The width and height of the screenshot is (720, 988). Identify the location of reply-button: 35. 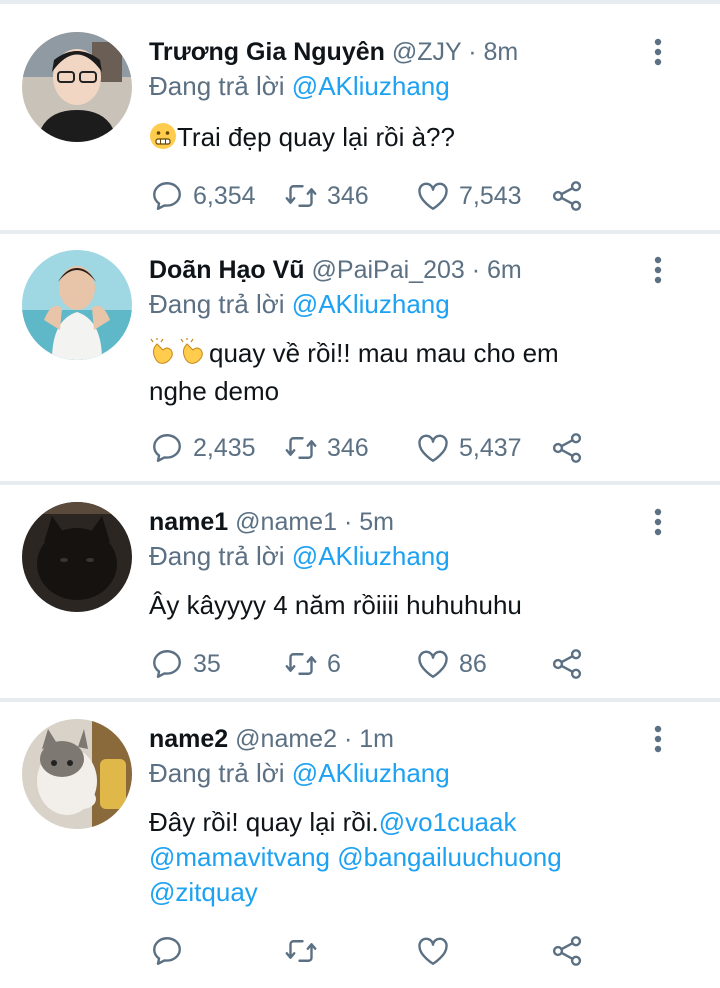
(185, 664).